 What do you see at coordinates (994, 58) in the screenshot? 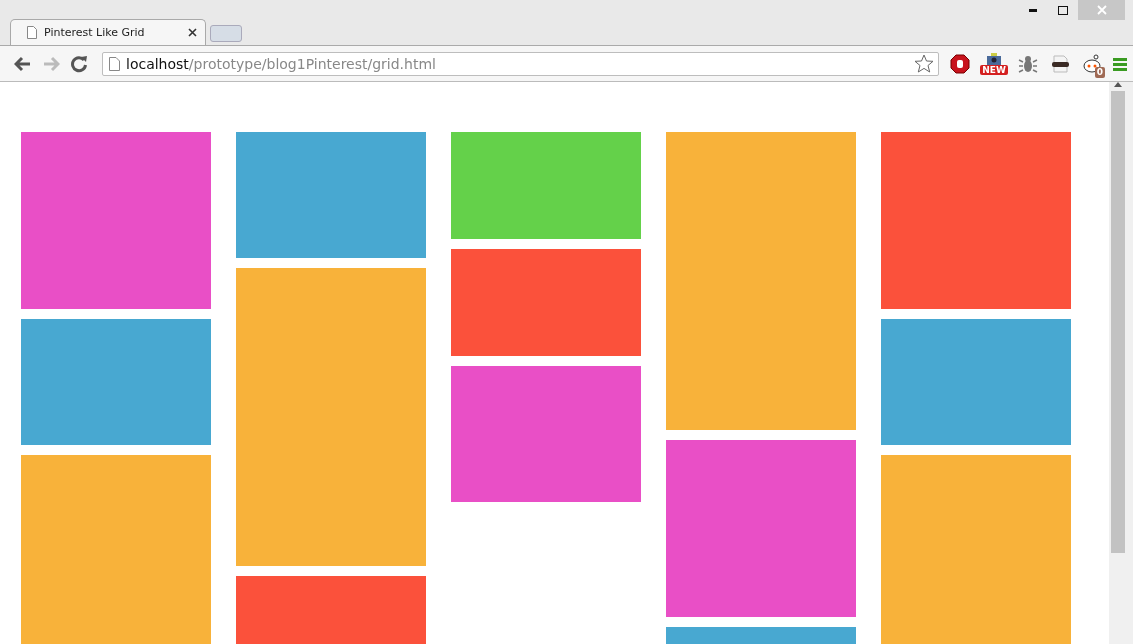
I see `camera-icon` at bounding box center [994, 58].